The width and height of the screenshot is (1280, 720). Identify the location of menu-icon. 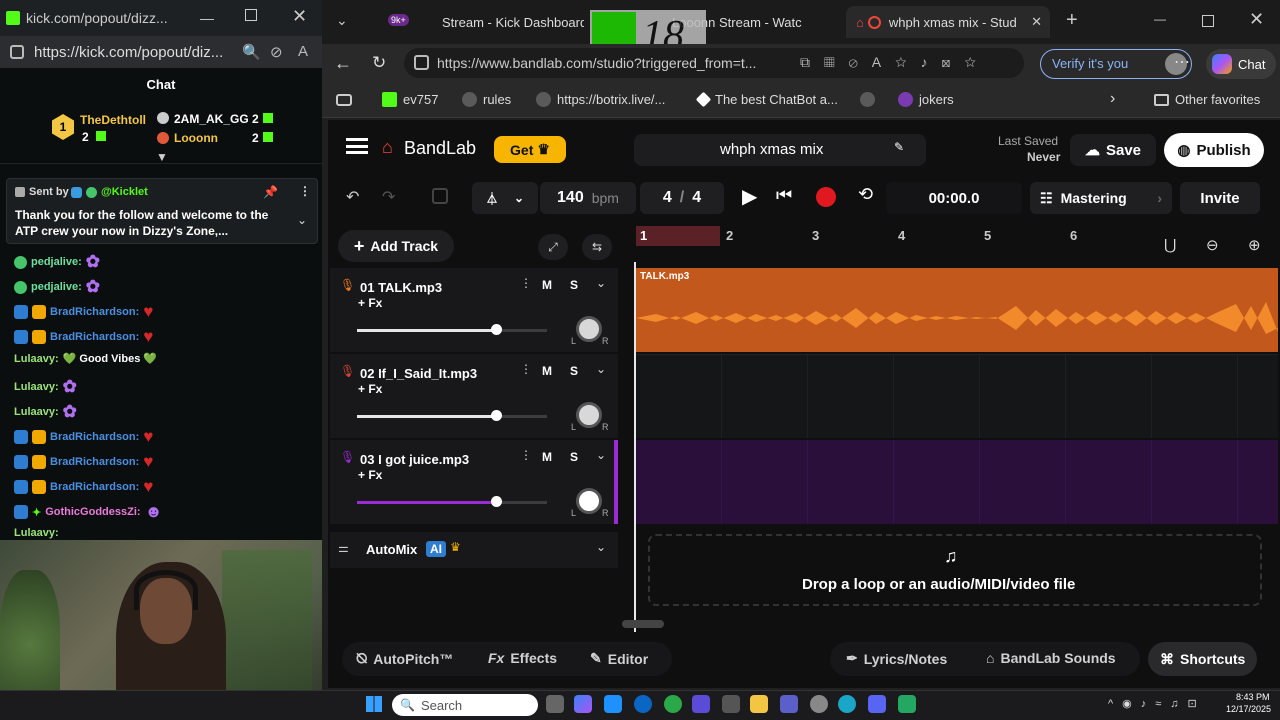
(357, 146).